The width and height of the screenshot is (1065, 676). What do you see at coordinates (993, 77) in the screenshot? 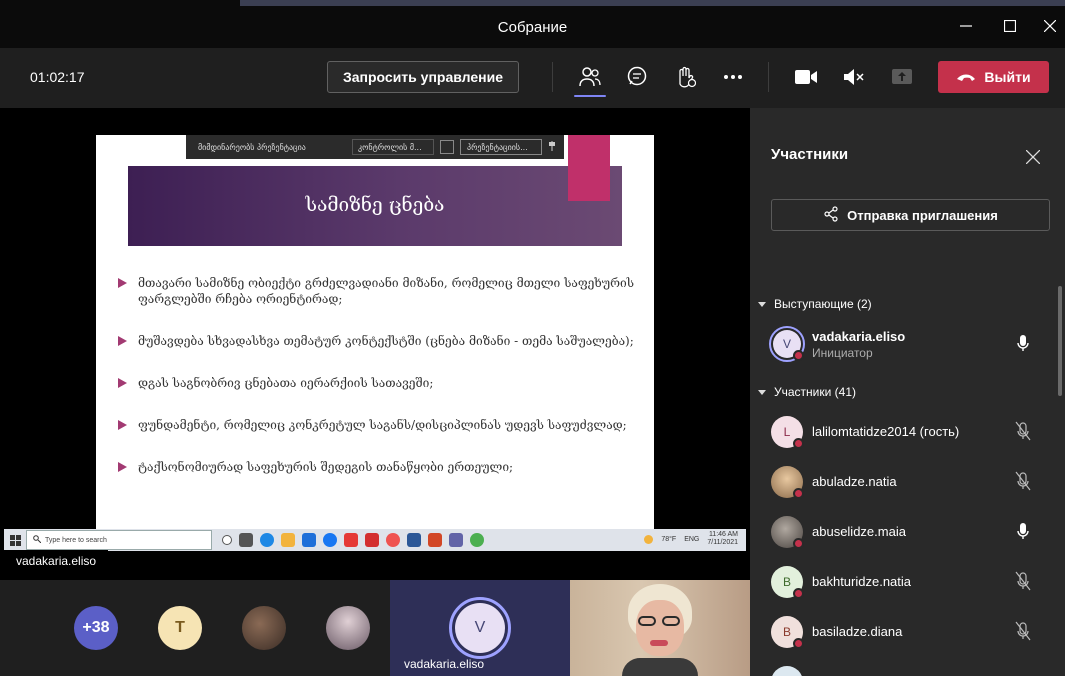
I see `leave-button: Выйти` at bounding box center [993, 77].